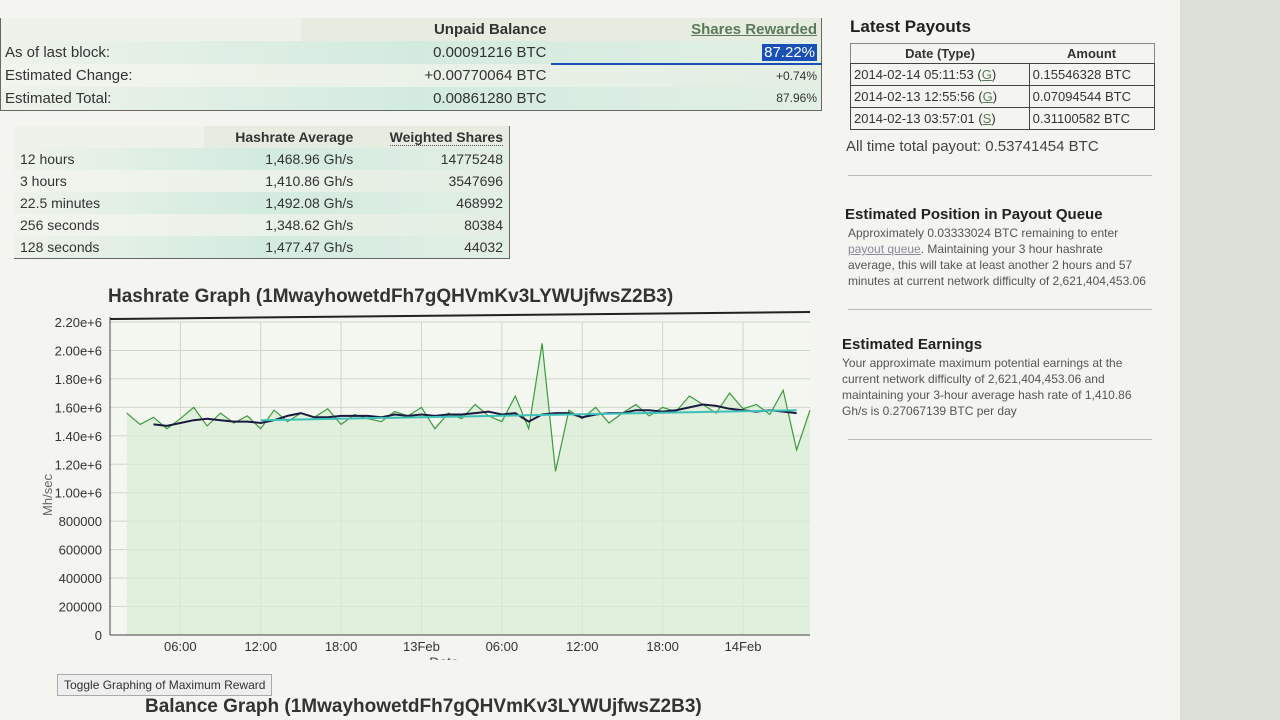 The width and height of the screenshot is (1280, 720). Describe the element at coordinates (411, 53) in the screenshot. I see `balance-row: As of last block: 0.00091216 BTC 87.22%` at that location.